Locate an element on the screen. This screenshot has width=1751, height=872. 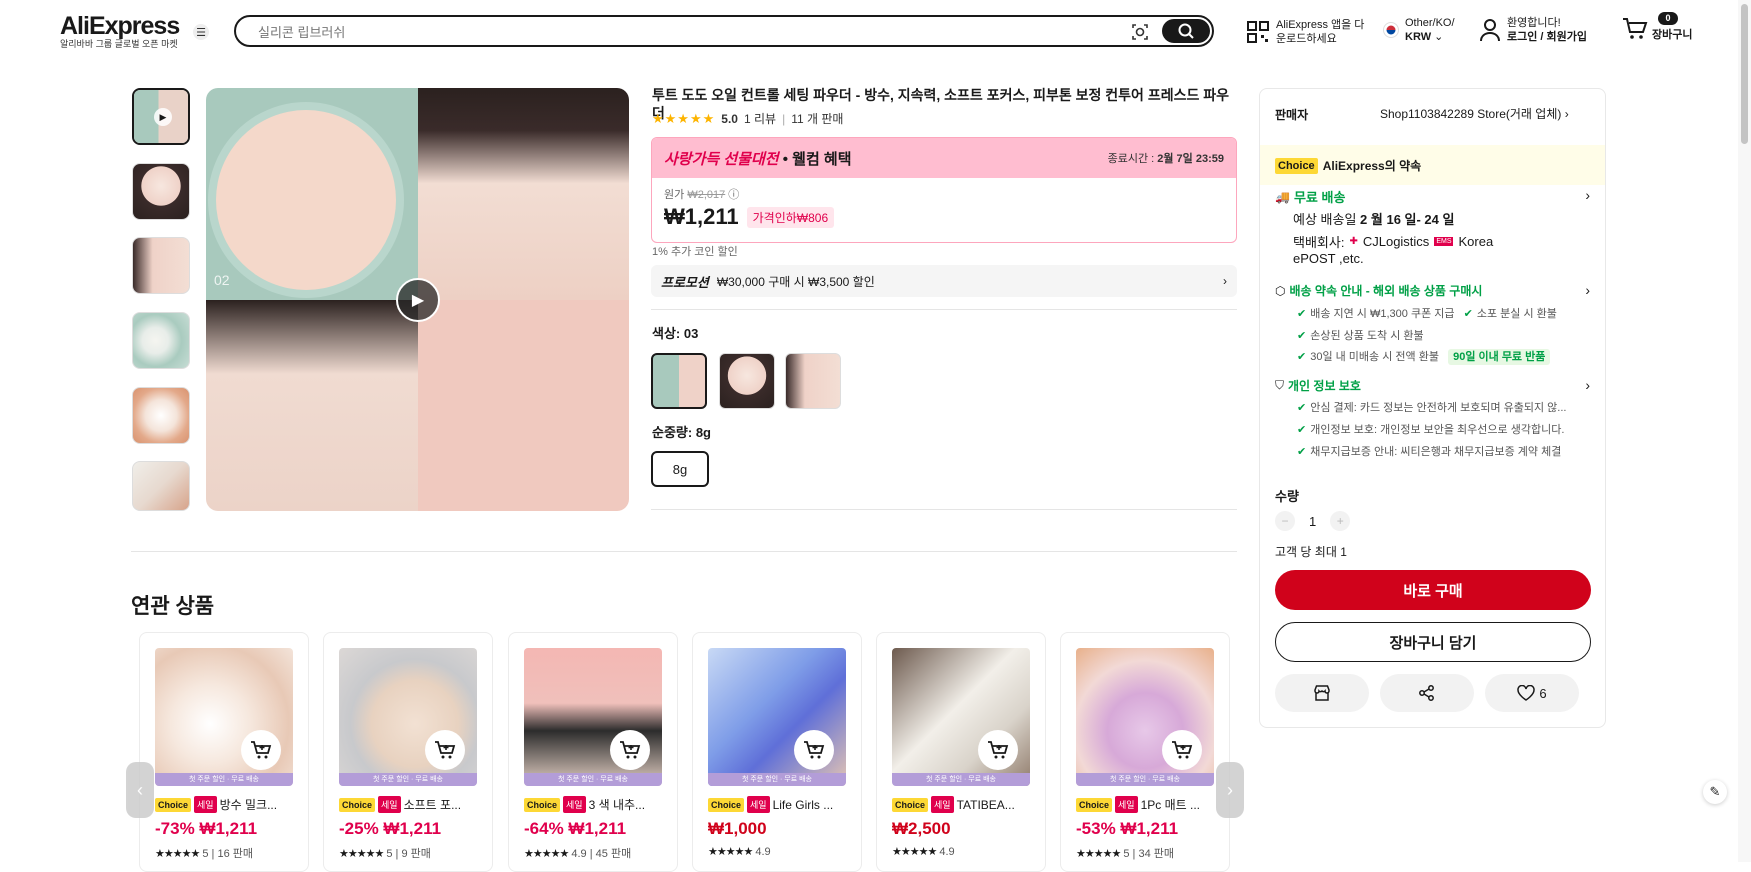
info-icon: ⓘ is located at coordinates (733, 195).